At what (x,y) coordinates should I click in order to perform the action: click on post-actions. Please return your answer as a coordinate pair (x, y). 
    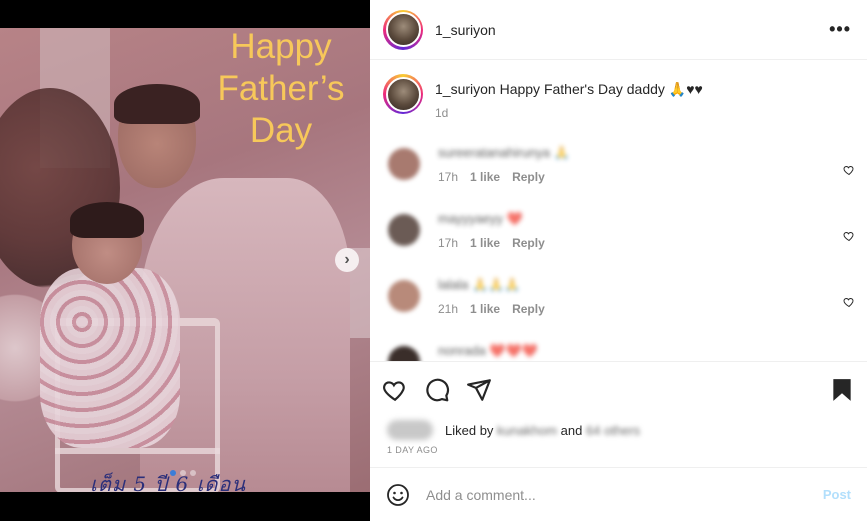
    Looking at the image, I should click on (618, 389).